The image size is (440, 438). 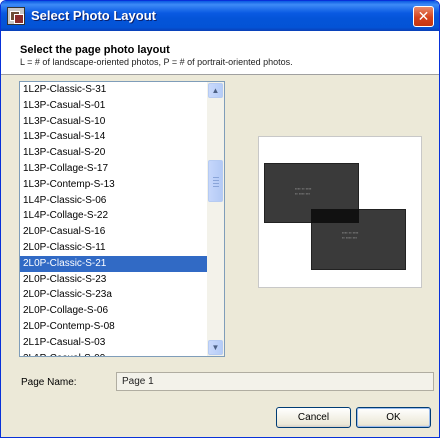 I want to click on page-name-field: Page 1, so click(x=275, y=381).